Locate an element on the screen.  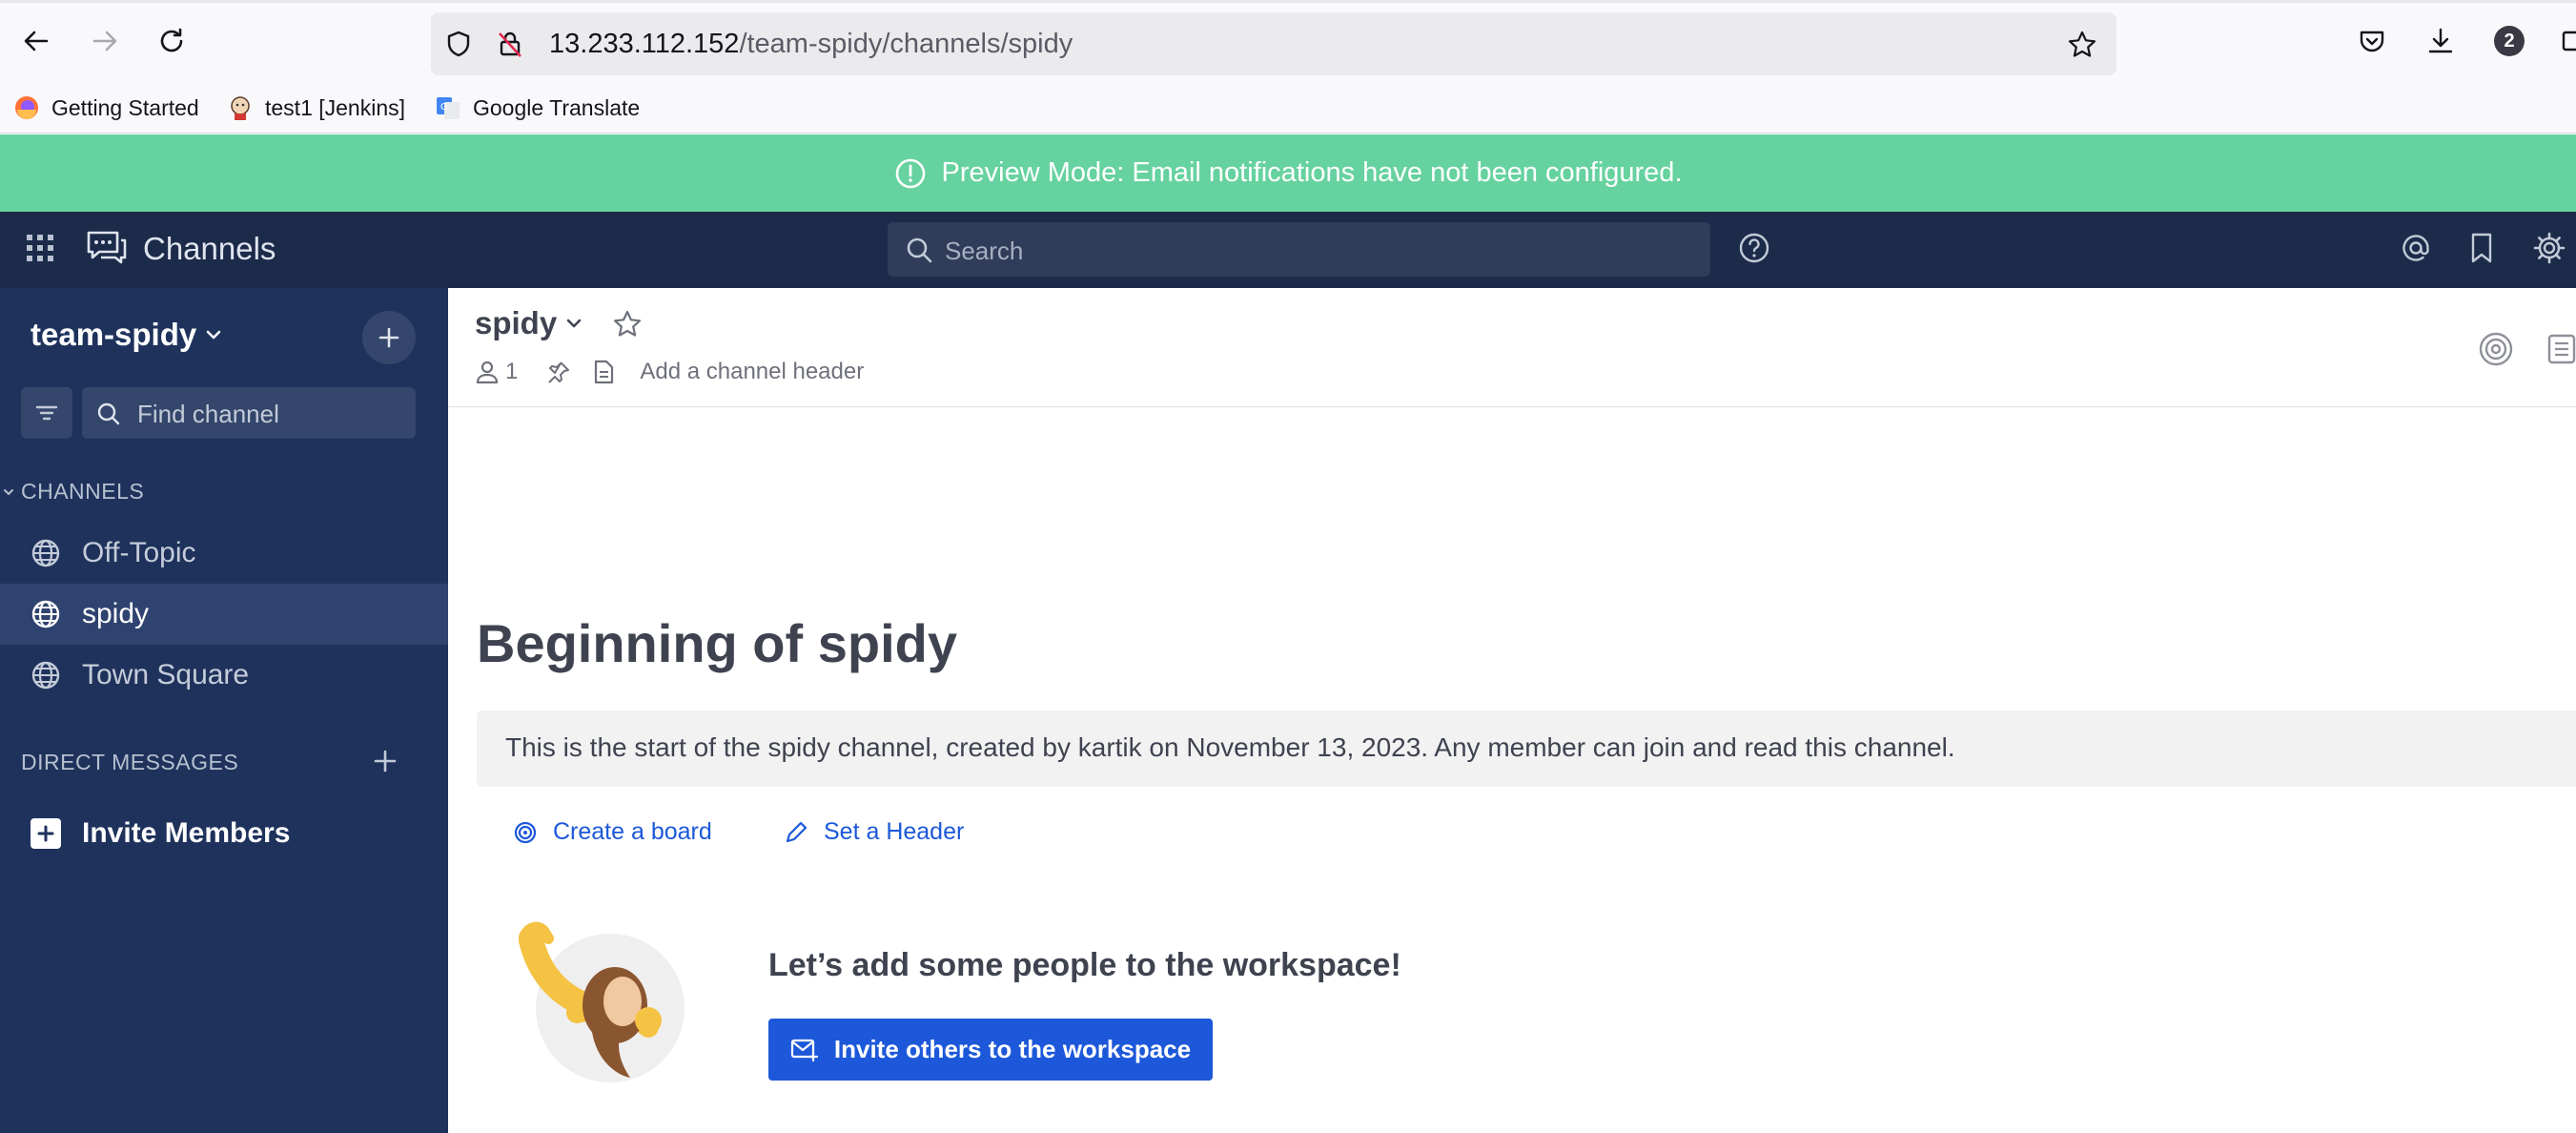
bookmark-label: Getting Started is located at coordinates (125, 107).